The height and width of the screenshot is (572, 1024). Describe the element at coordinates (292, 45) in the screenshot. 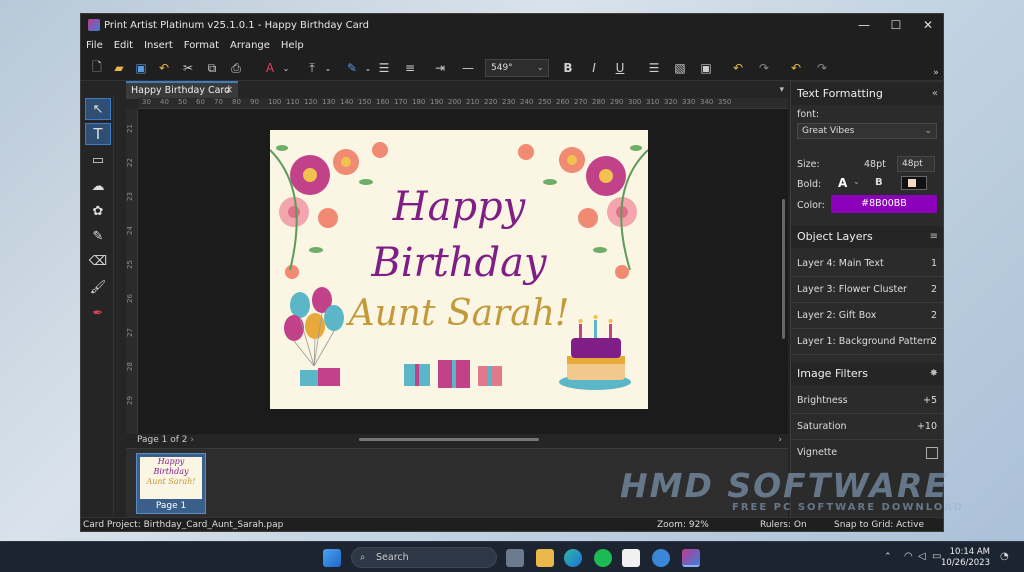

I see `menu-help: Help` at that location.